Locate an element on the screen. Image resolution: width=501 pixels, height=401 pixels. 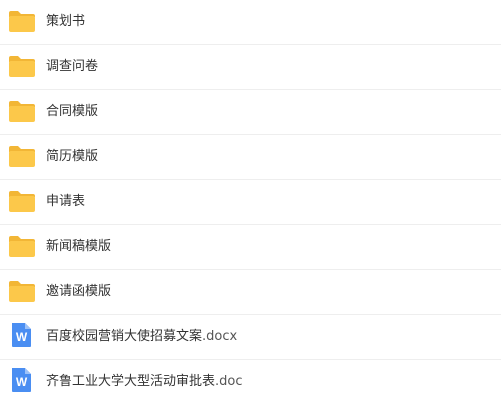
item-name-base: 百度校园营销大使招募文案 is located at coordinates (124, 336).